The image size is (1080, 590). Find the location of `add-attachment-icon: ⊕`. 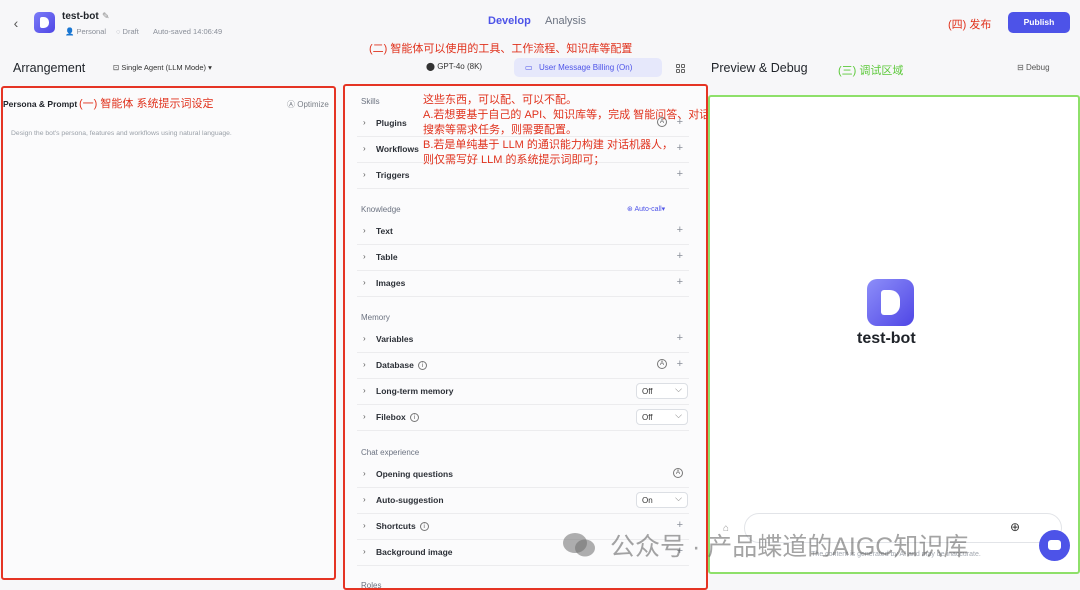

add-attachment-icon: ⊕ is located at coordinates (1015, 527).